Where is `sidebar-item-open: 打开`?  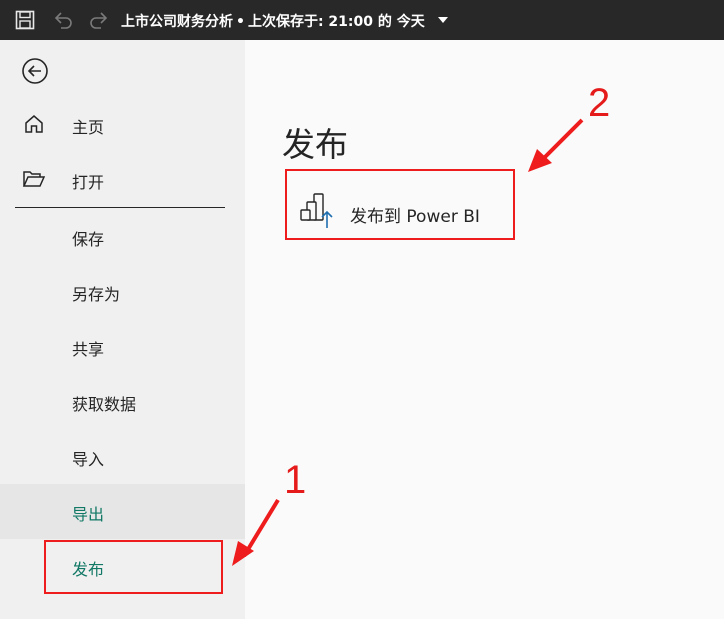
sidebar-item-open: 打开 is located at coordinates (122, 179).